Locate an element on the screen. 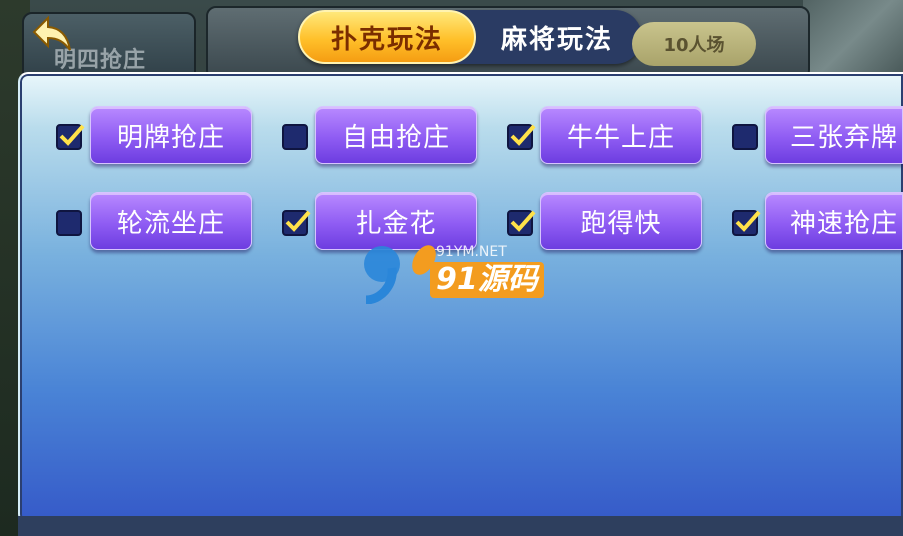 This screenshot has width=903, height=536. tab-mahjong: 麻将玩法 is located at coordinates (557, 37).